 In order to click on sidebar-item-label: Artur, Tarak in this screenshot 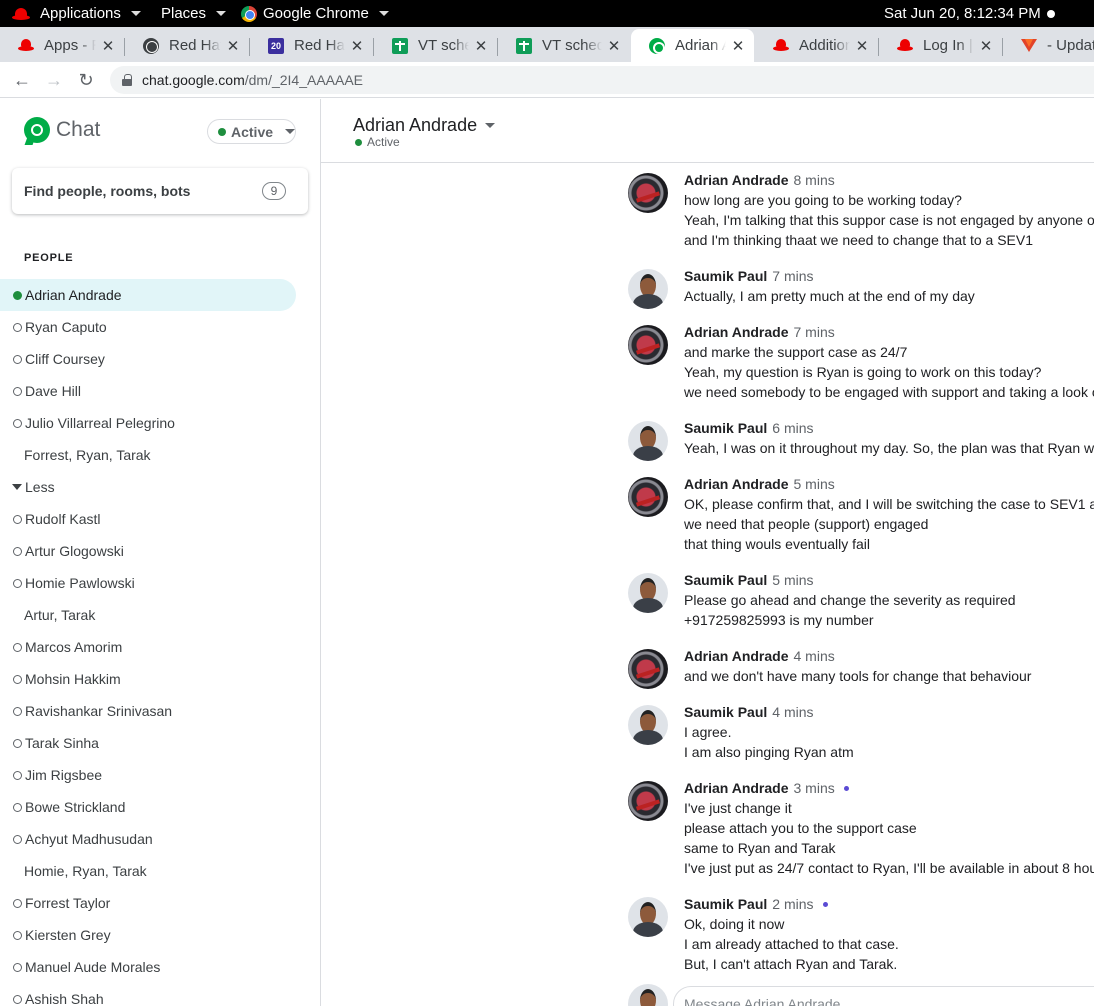, I will do `click(60, 615)`.